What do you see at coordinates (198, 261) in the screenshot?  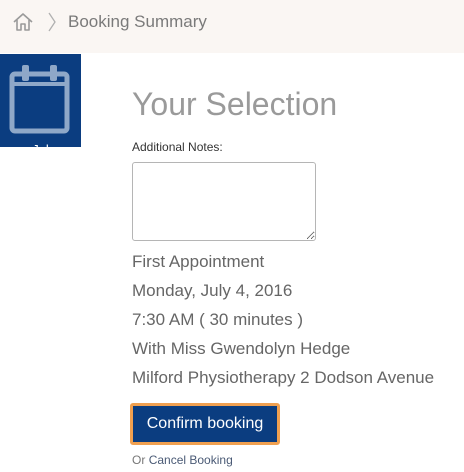 I see `appointment-type: First Appointment` at bounding box center [198, 261].